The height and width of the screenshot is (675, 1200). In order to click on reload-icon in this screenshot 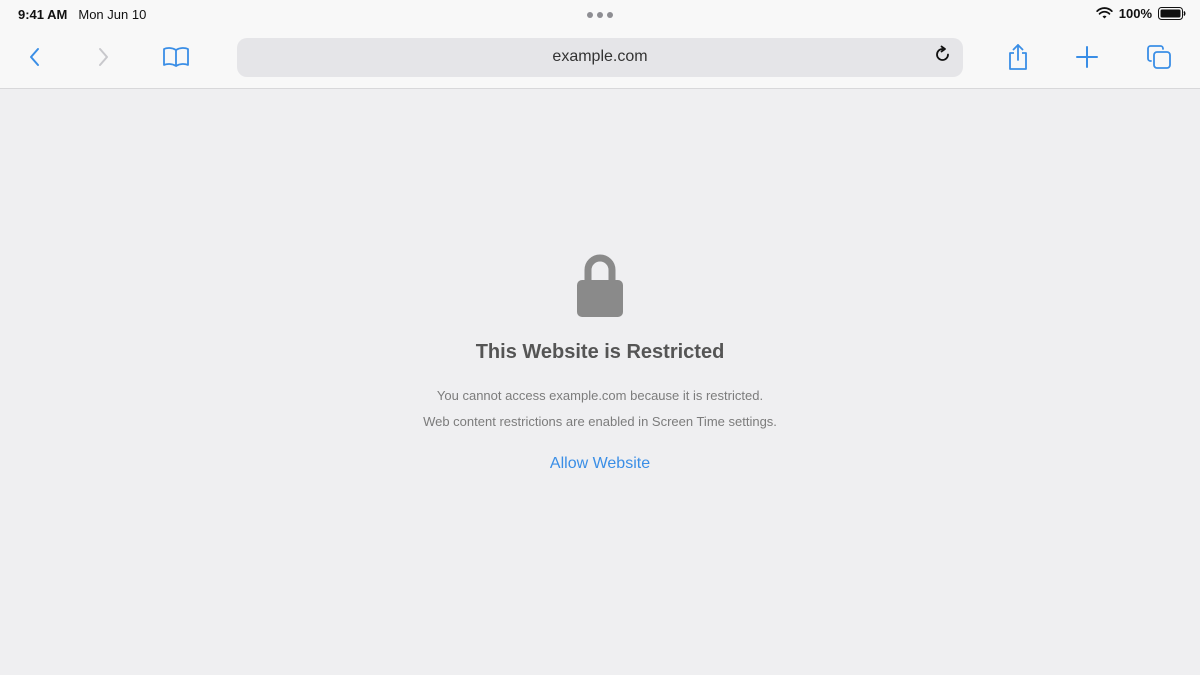, I will do `click(942, 57)`.